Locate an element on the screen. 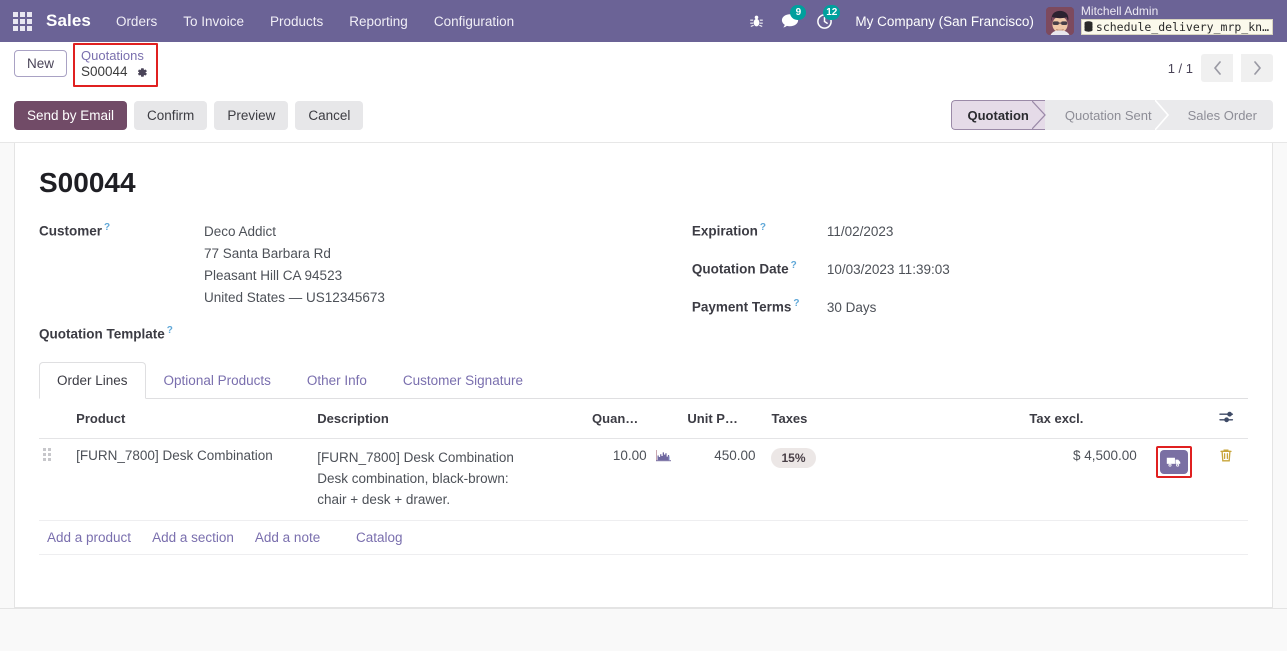 This screenshot has width=1287, height=651. menu-reporting: Reporting is located at coordinates (378, 21).